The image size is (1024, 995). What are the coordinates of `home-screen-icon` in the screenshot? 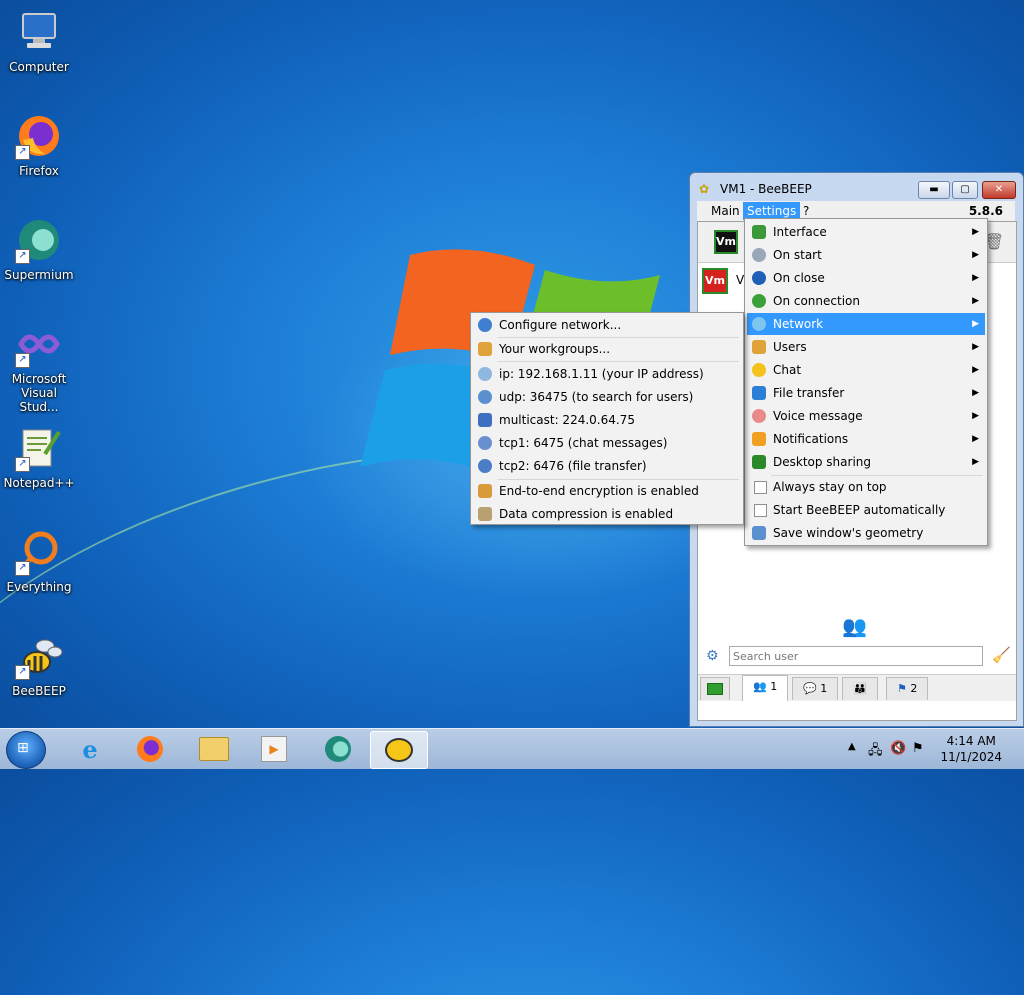 It's located at (715, 689).